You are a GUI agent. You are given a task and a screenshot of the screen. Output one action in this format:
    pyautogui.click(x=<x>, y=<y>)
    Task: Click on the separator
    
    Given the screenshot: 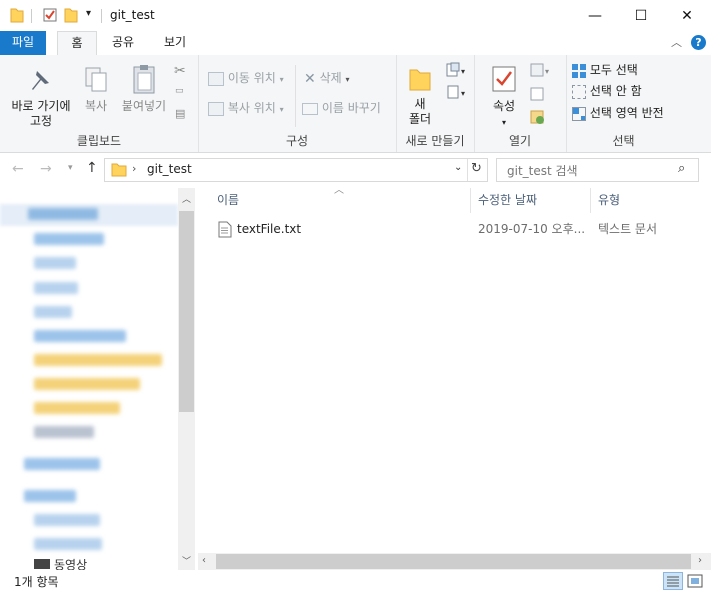 What is the action you would take?
    pyautogui.click(x=31, y=16)
    